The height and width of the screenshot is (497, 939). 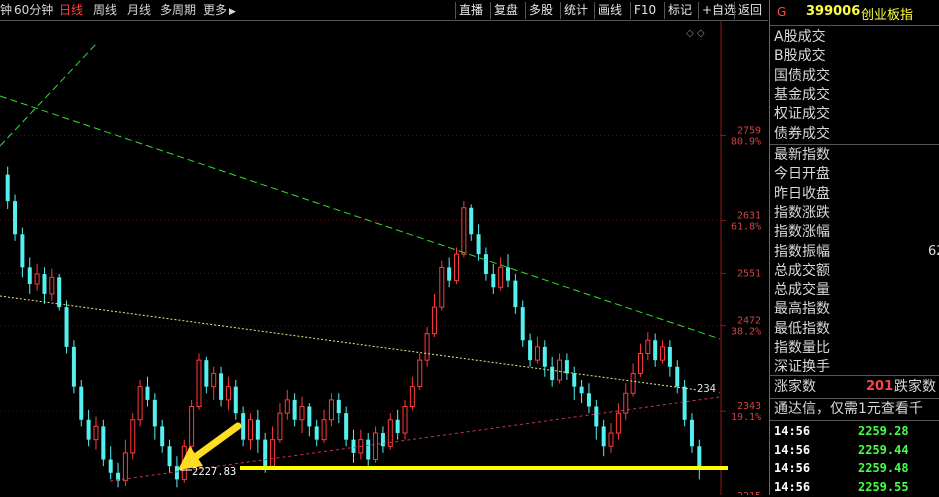 What do you see at coordinates (848, 409) in the screenshot?
I see `promo-link: 通达信，仅需1元查看千` at bounding box center [848, 409].